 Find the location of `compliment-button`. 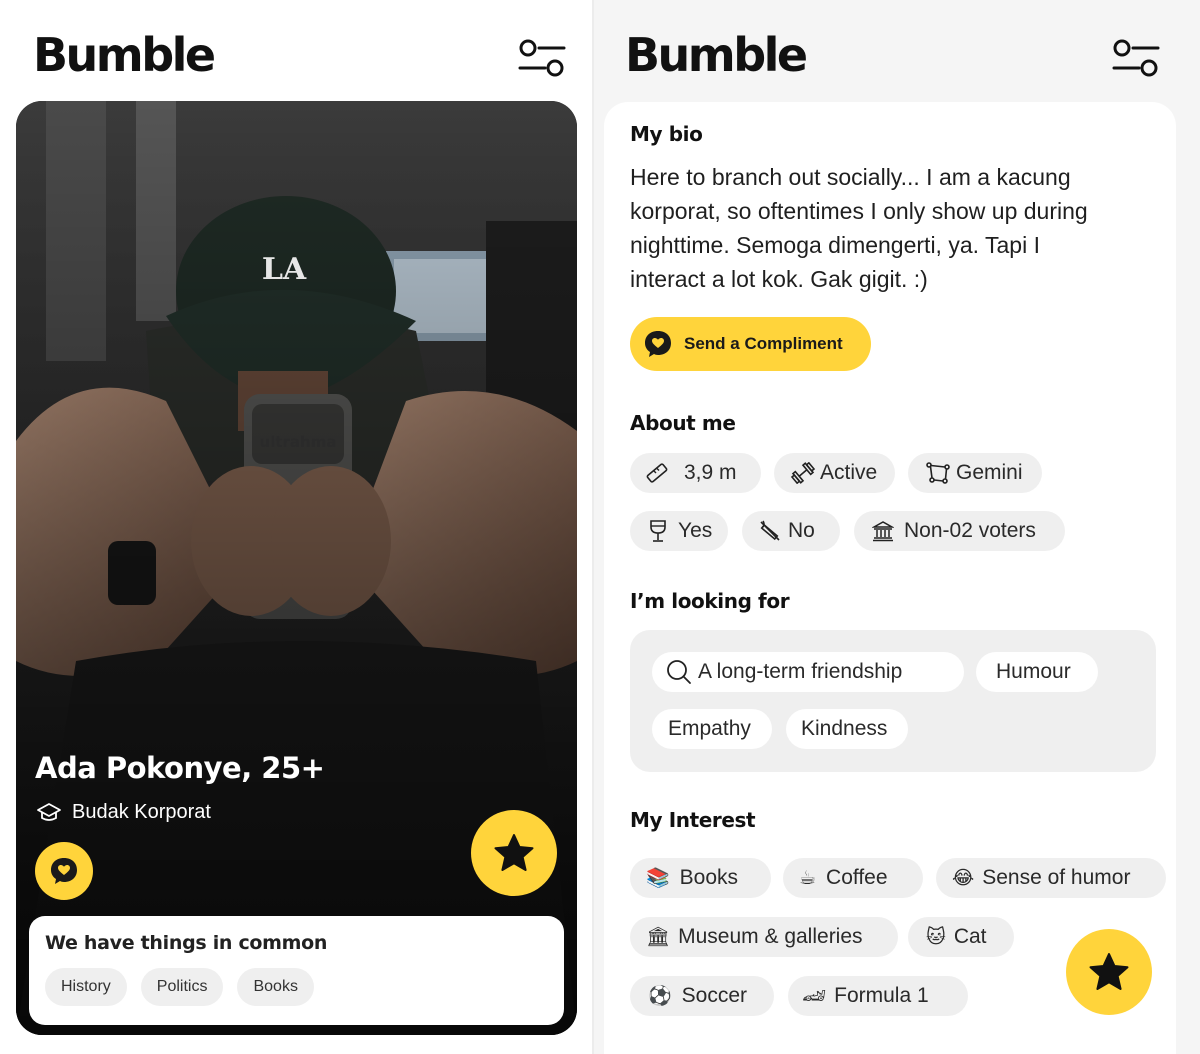

compliment-button is located at coordinates (64, 871).